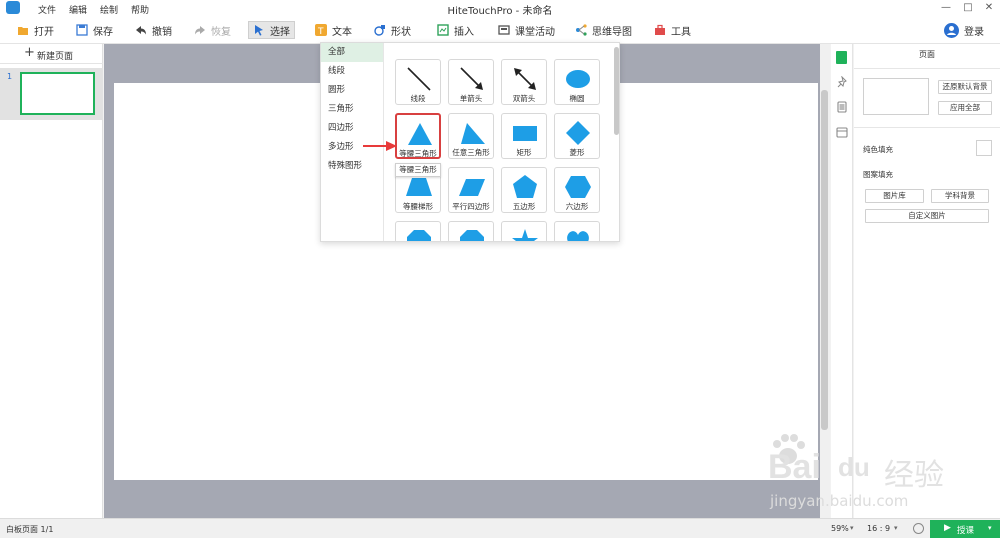 Image resolution: width=1000 pixels, height=538 pixels. What do you see at coordinates (55, 57) in the screenshot?
I see `new-page-label: 新建页面` at bounding box center [55, 57].